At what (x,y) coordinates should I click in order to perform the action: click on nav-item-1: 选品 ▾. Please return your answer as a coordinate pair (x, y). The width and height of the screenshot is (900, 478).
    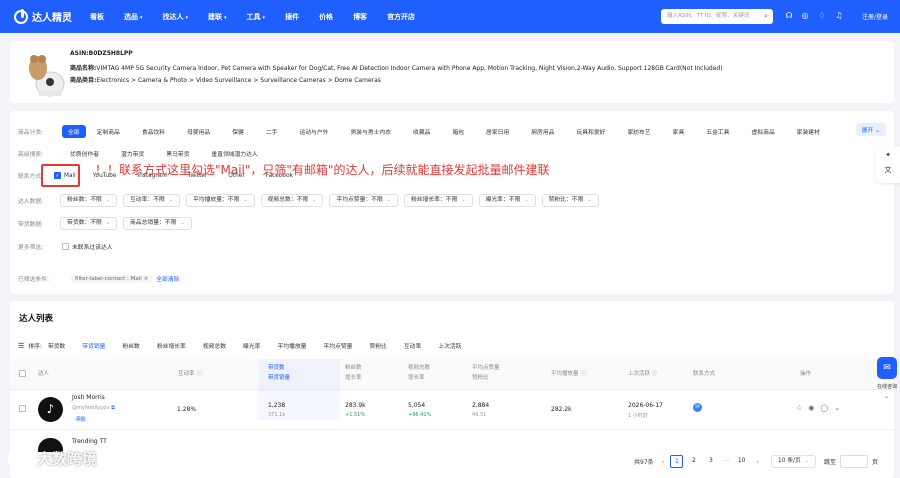
    Looking at the image, I should click on (133, 17).